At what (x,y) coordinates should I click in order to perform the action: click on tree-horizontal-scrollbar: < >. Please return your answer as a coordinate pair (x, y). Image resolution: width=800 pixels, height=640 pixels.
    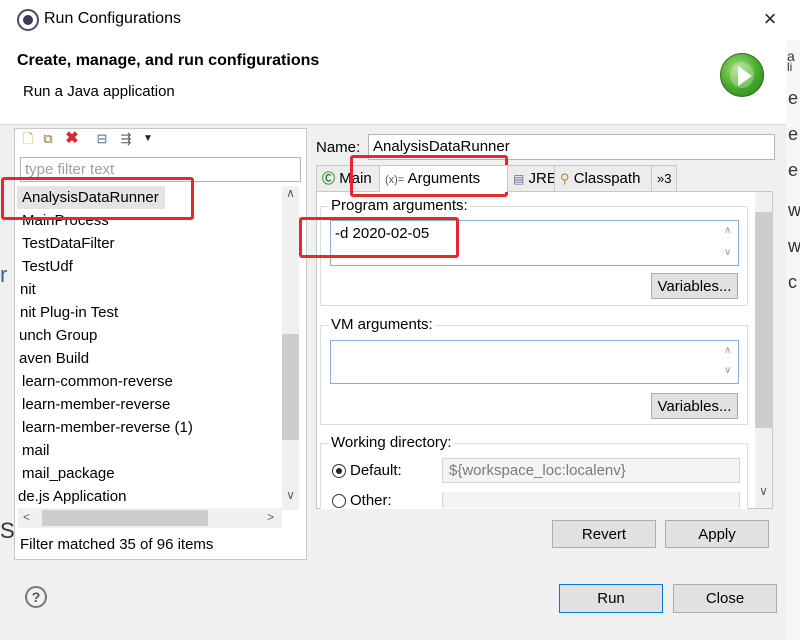
    Looking at the image, I should click on (150, 518).